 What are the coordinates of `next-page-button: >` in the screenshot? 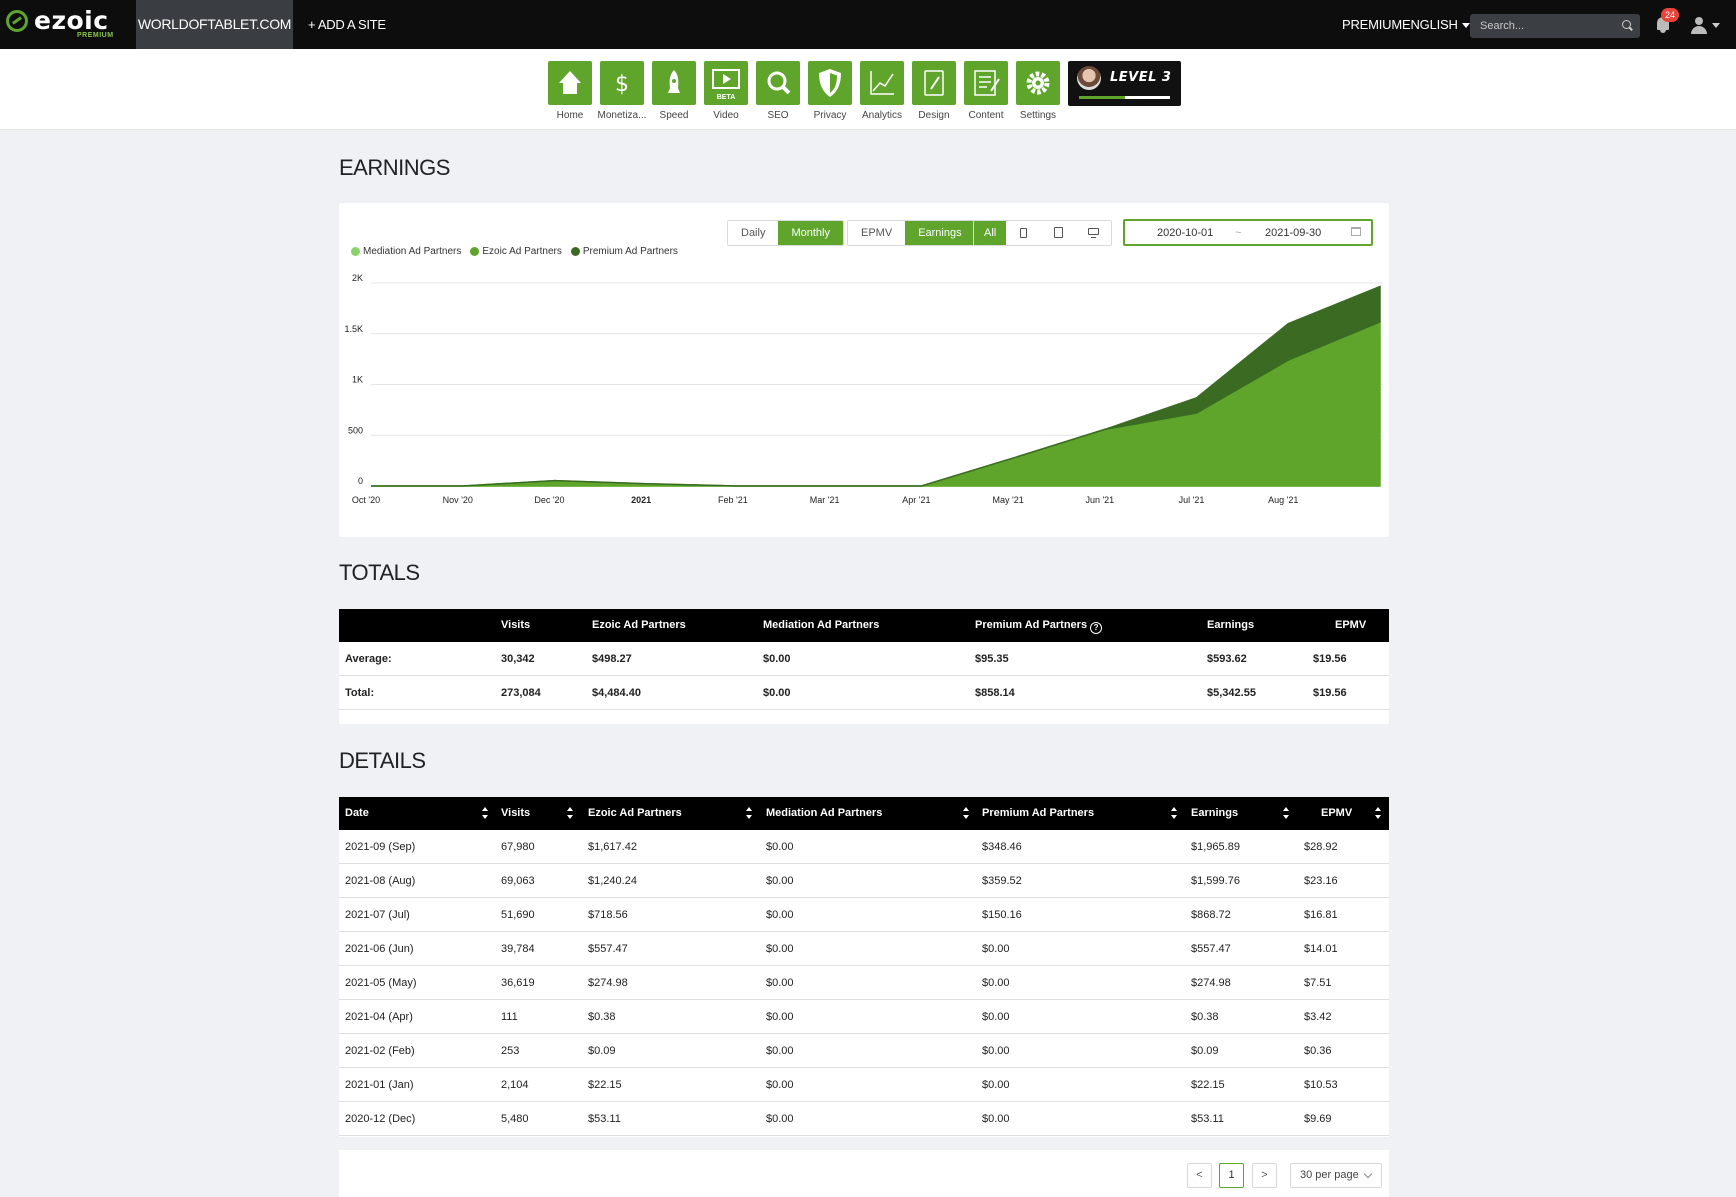 It's located at (1264, 1175).